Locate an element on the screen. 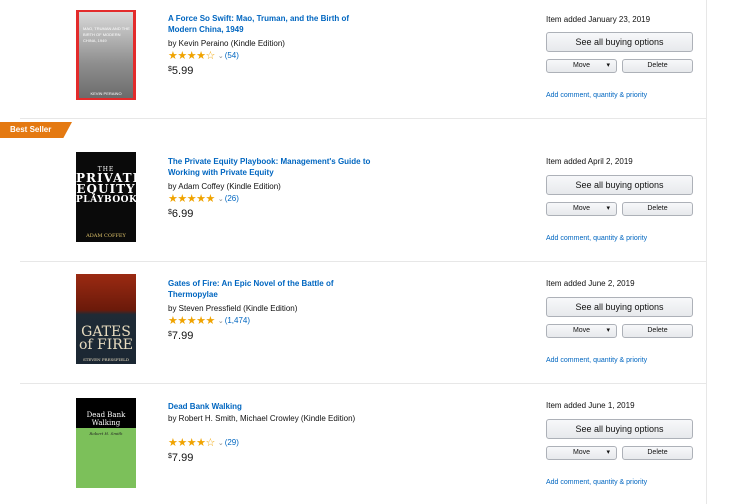 Image resolution: width=739 pixels, height=504 pixels. right-divider is located at coordinates (706, 252).